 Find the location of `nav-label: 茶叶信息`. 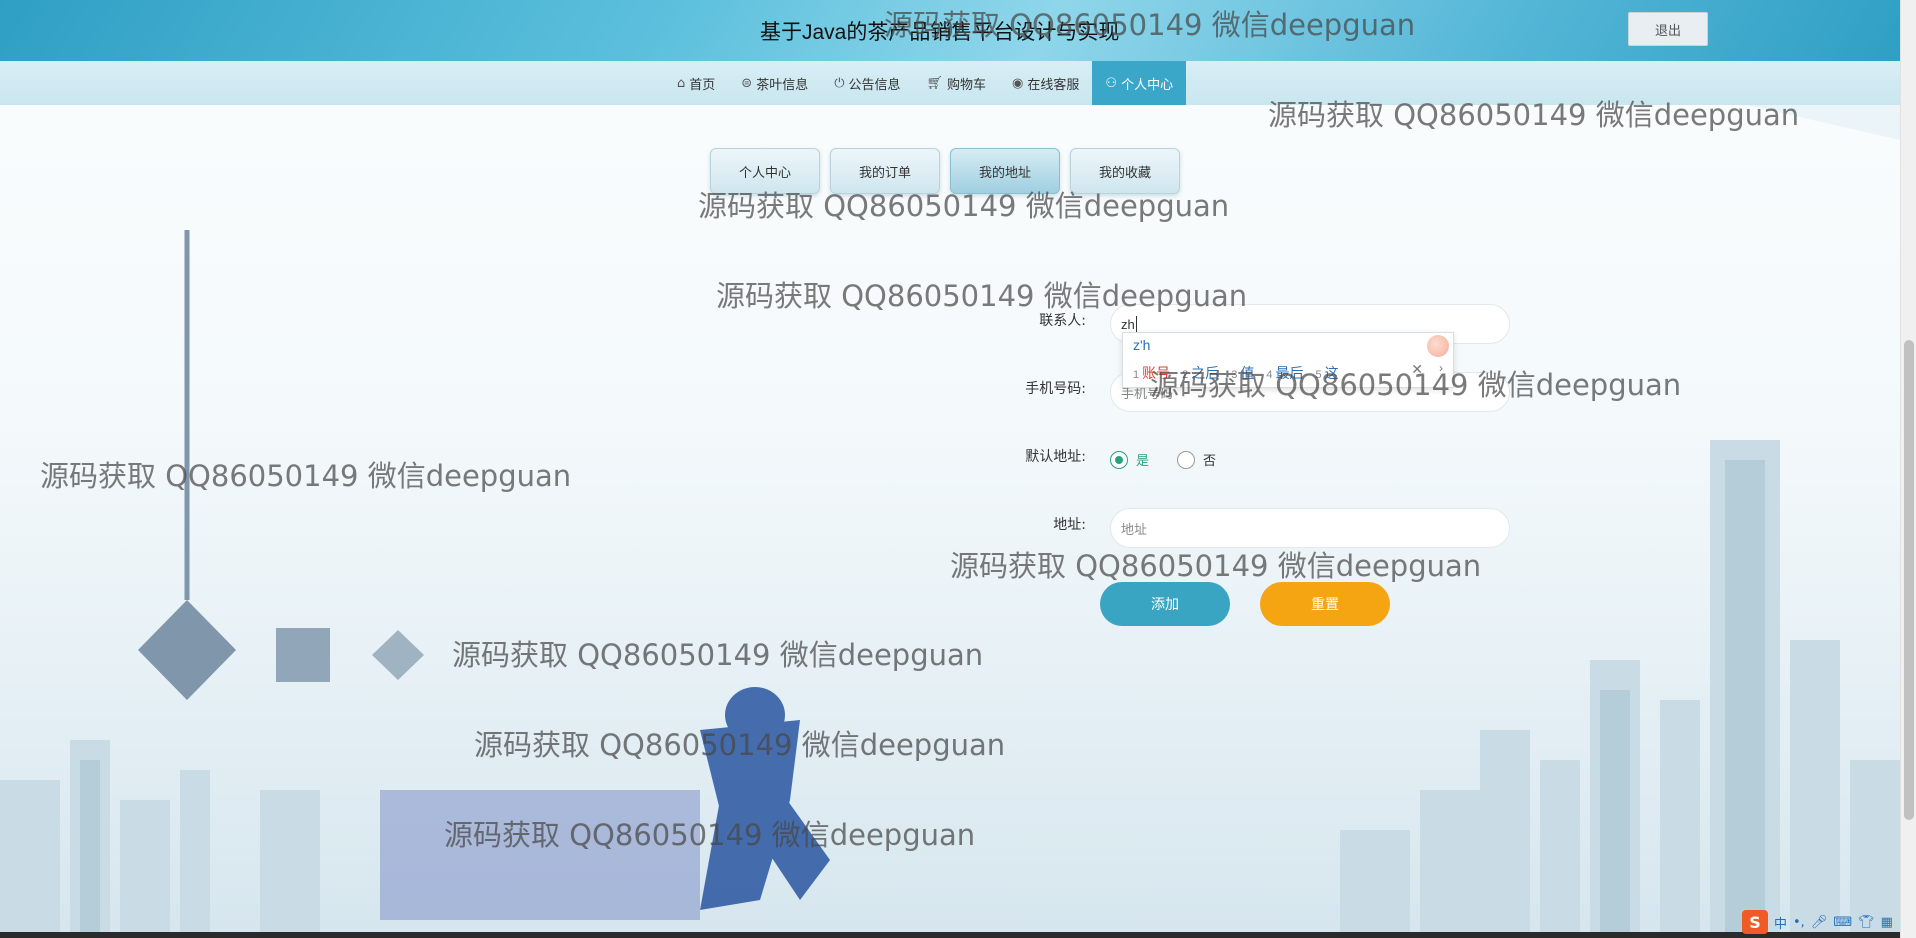

nav-label: 茶叶信息 is located at coordinates (782, 85).